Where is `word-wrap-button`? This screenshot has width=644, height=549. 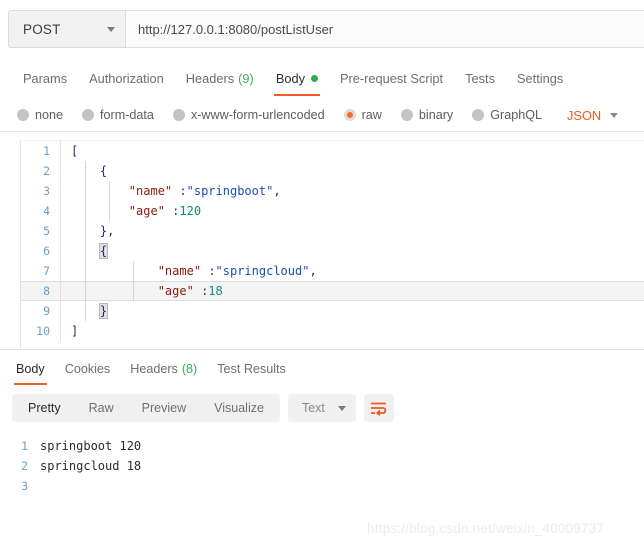 word-wrap-button is located at coordinates (378, 408).